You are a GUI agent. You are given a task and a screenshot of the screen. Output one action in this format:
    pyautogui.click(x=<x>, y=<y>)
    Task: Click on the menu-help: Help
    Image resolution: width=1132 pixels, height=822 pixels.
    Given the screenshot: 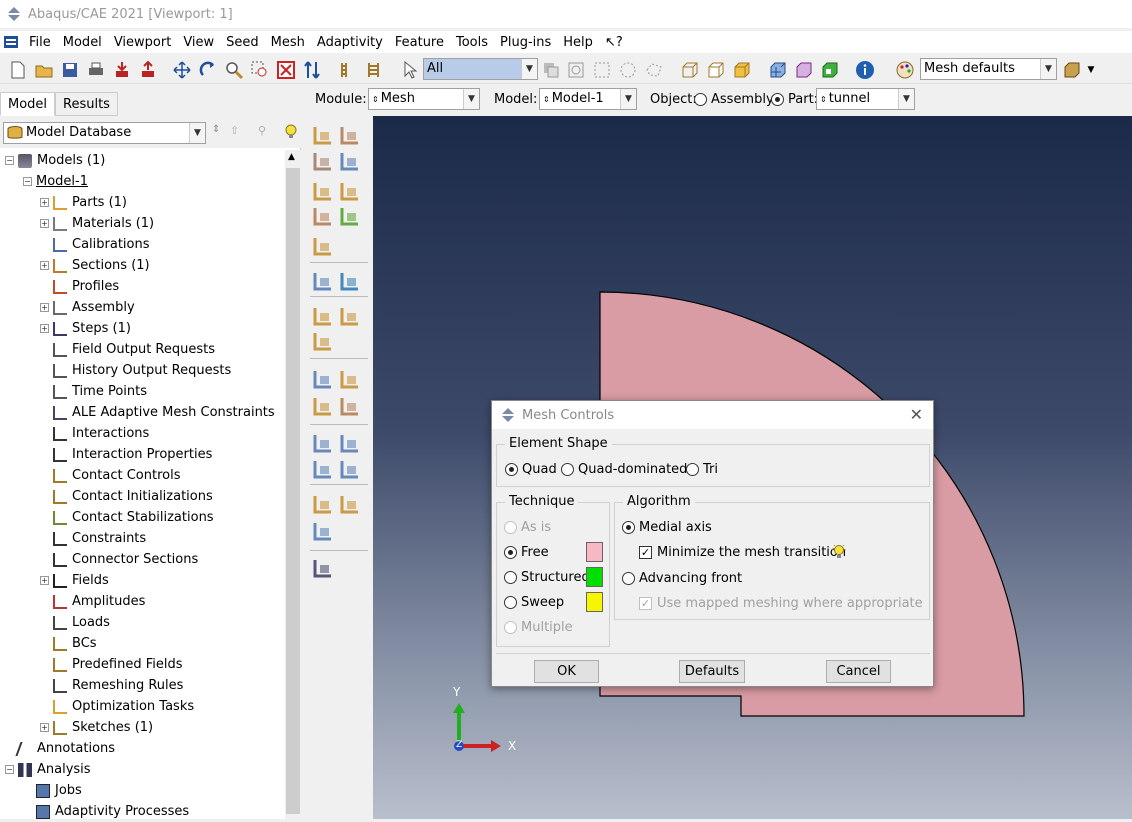 What is the action you would take?
    pyautogui.click(x=578, y=42)
    